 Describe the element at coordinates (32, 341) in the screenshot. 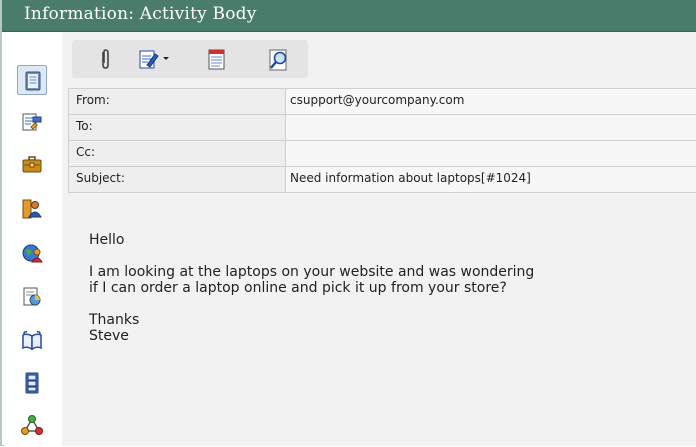

I see `open-book-icon` at that location.